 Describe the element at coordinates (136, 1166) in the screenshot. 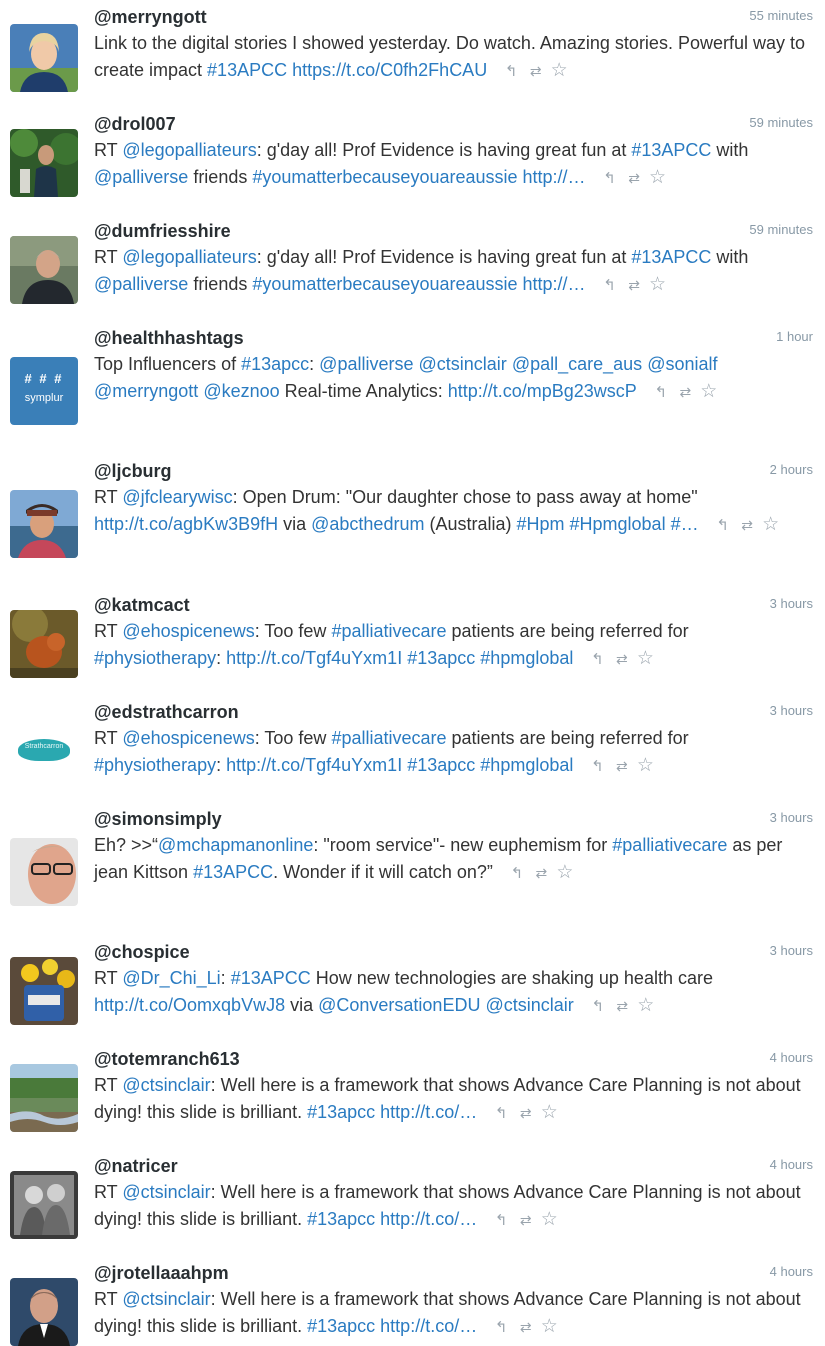

I see `tweet-handle: @natricer` at that location.